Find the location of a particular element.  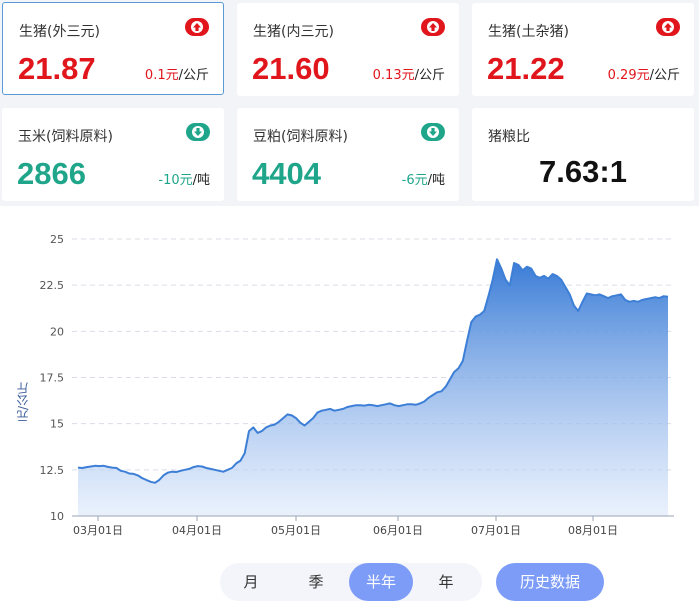

price-card-pig-waisanyuan: 生猪(外三元) 21.87 0.1元/公斤 is located at coordinates (113, 48).